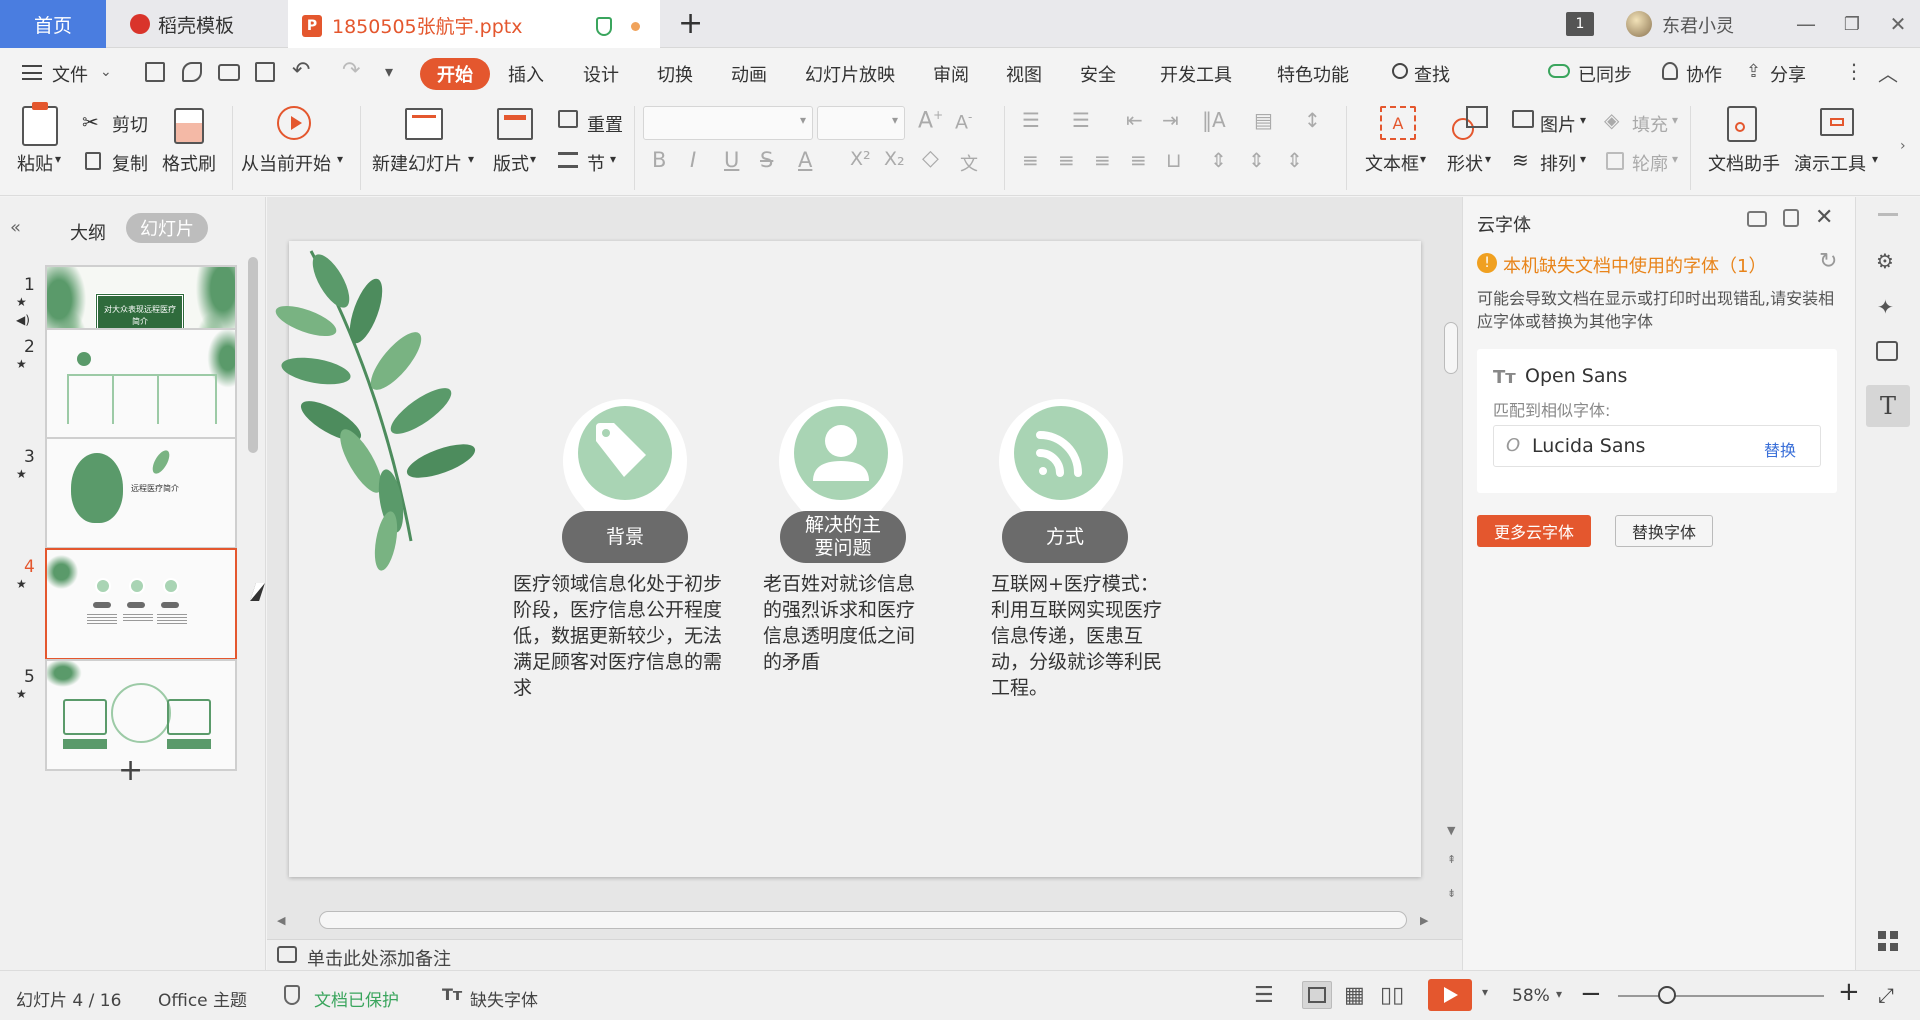 The height and width of the screenshot is (1020, 1920). I want to click on align-right-icon: ≡, so click(1102, 160).